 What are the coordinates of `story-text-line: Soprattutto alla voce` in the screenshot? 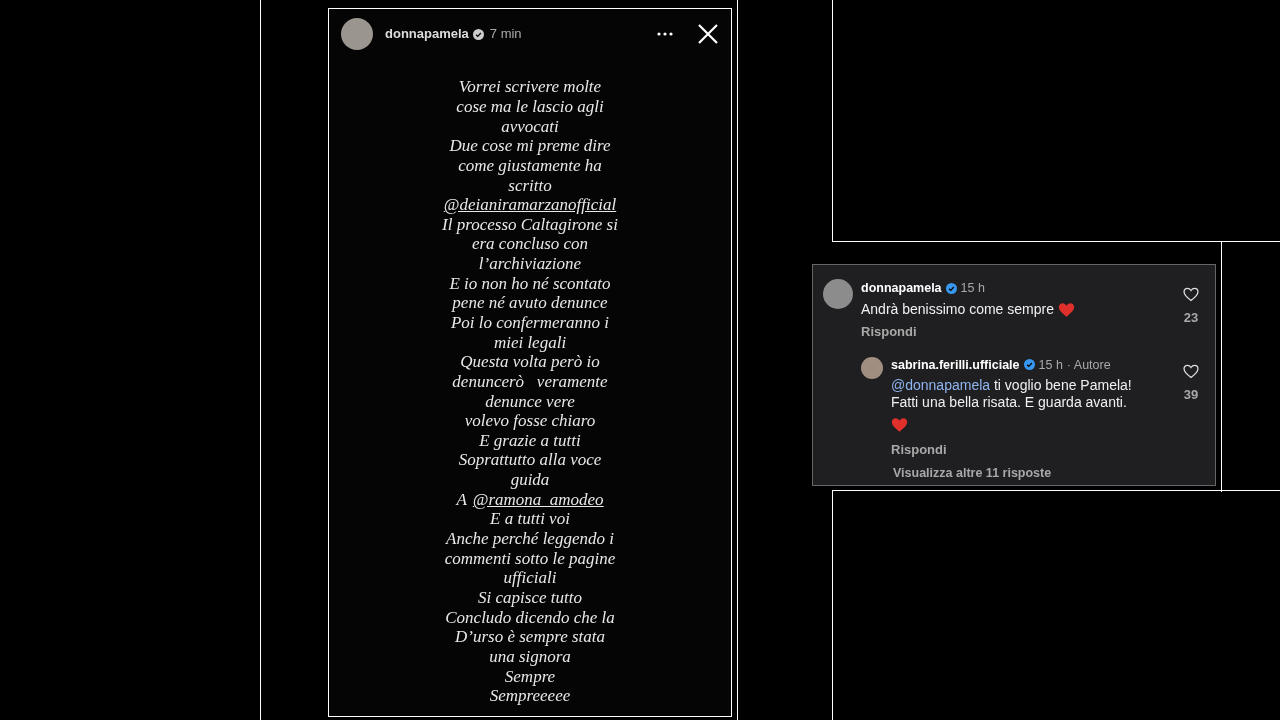 It's located at (530, 460).